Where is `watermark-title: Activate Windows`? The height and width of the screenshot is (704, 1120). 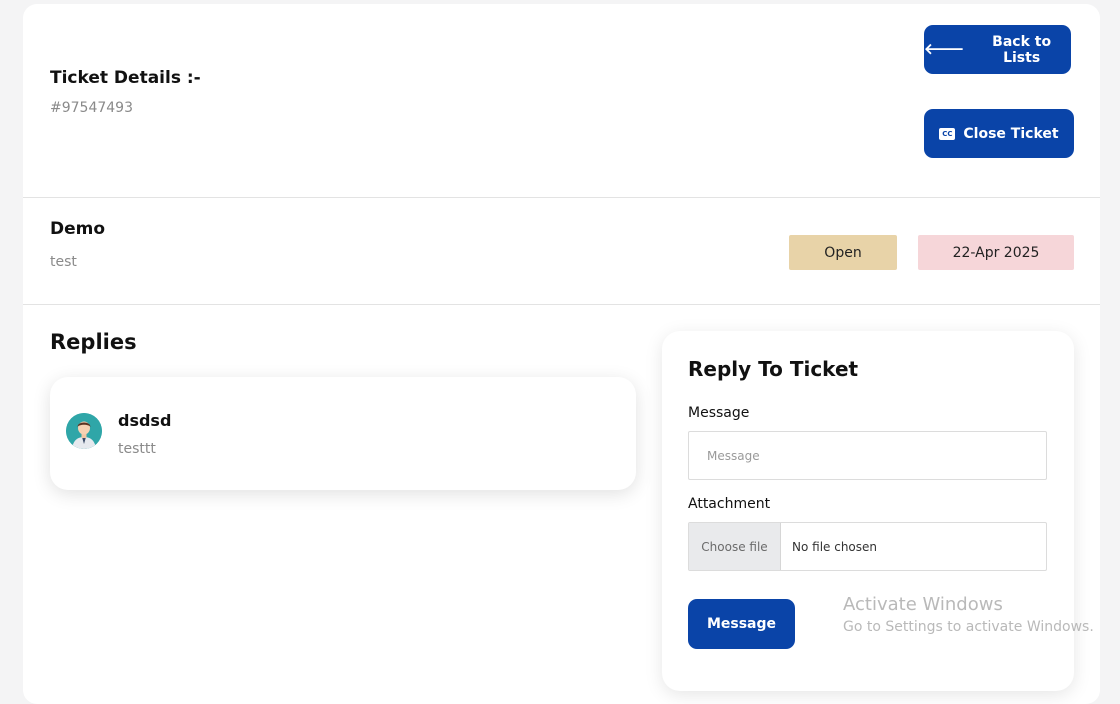
watermark-title: Activate Windows is located at coordinates (923, 604).